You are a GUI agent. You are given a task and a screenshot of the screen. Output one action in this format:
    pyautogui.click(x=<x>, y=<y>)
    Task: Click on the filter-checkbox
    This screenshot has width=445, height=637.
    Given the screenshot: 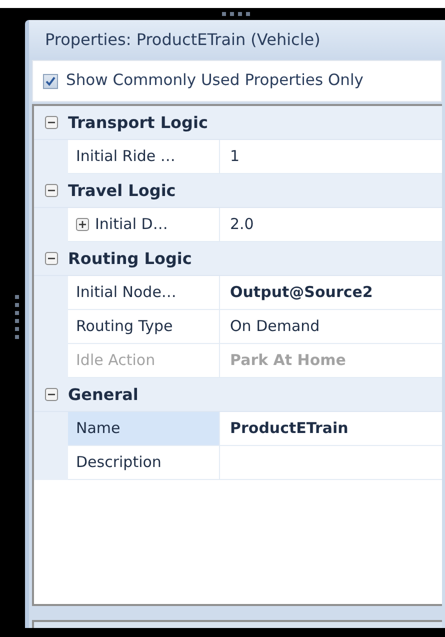 What is the action you would take?
    pyautogui.click(x=50, y=81)
    